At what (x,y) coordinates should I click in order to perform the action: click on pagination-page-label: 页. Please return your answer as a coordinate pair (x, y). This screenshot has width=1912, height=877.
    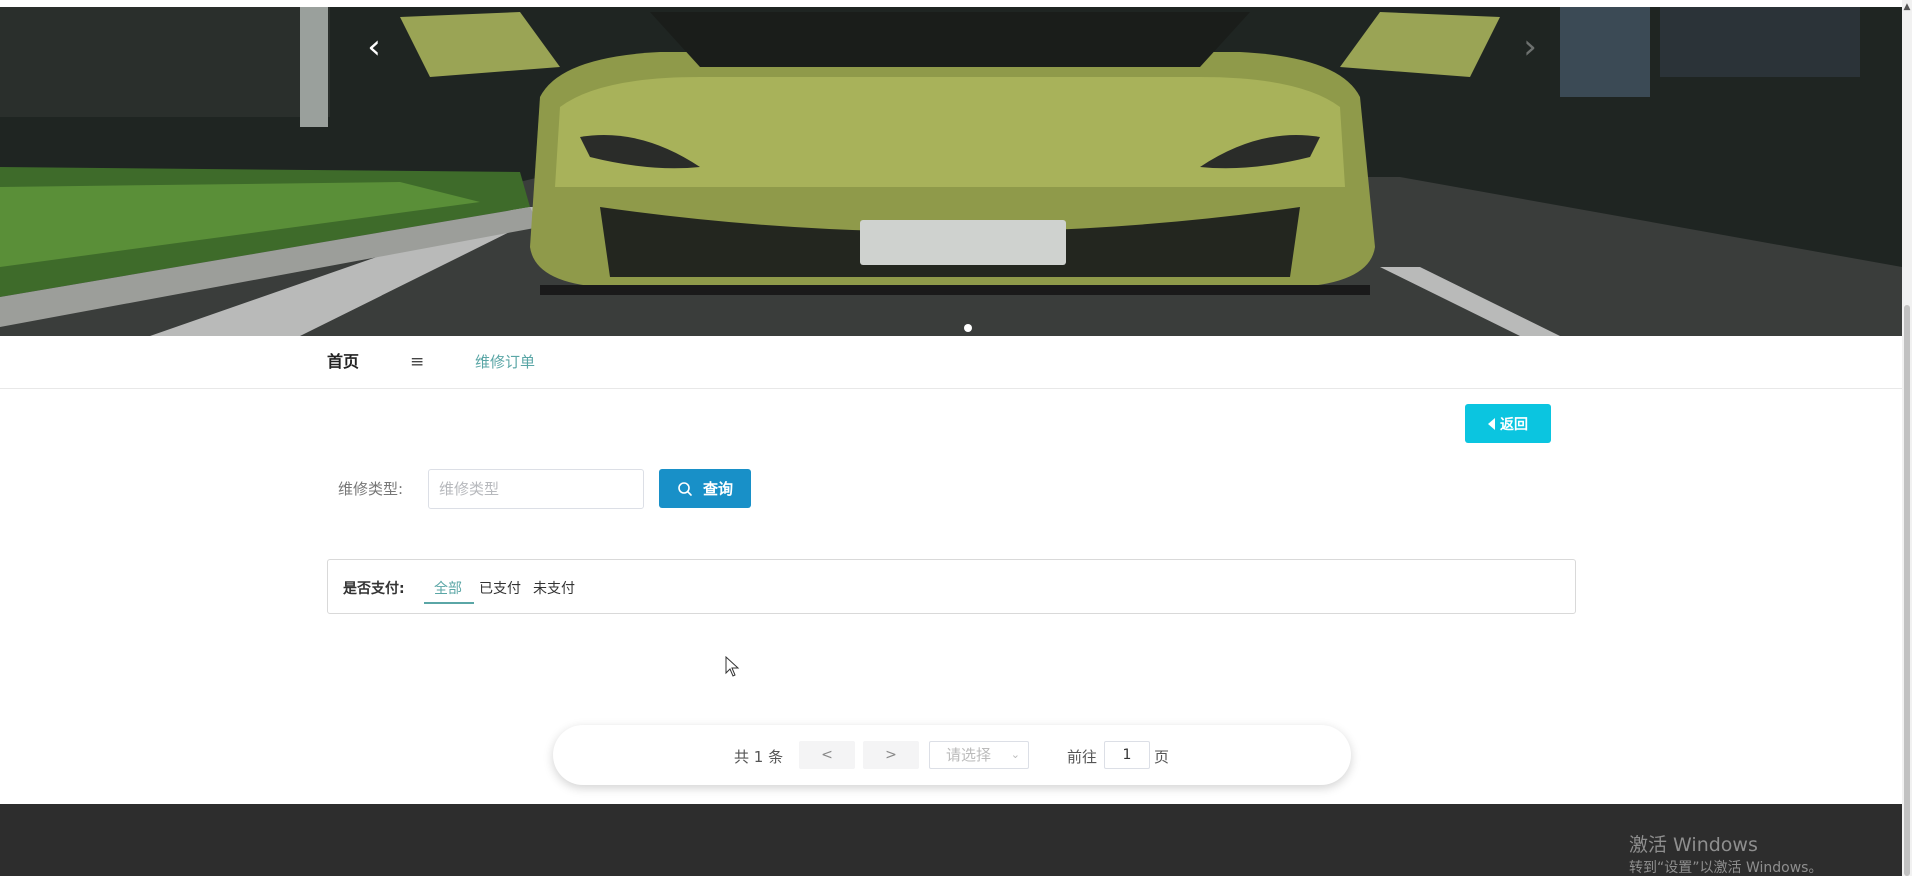
    Looking at the image, I should click on (1162, 757).